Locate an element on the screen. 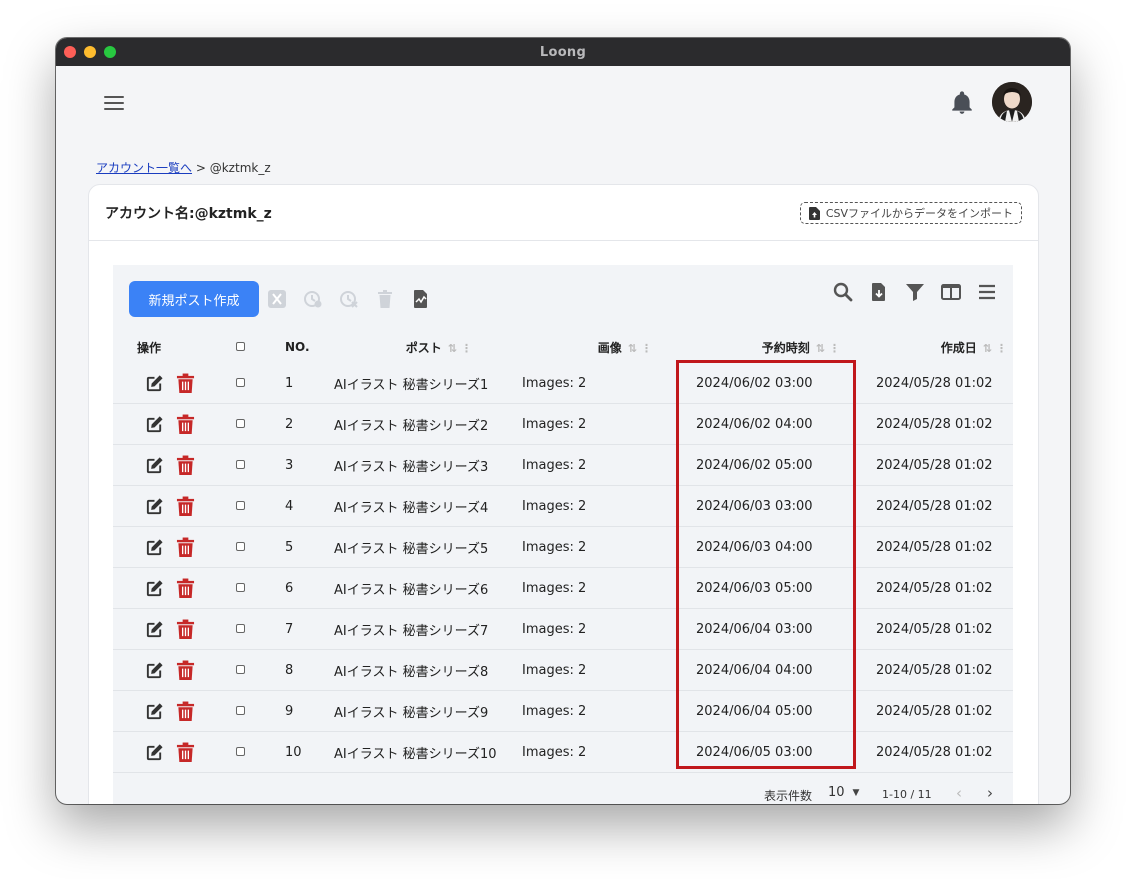  row-post: AIイラスト 秘書シリーズ1 is located at coordinates (419, 383).